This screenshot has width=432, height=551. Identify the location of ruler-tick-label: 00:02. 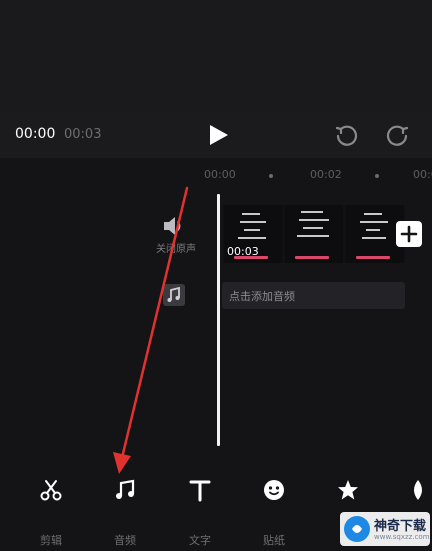
(326, 174).